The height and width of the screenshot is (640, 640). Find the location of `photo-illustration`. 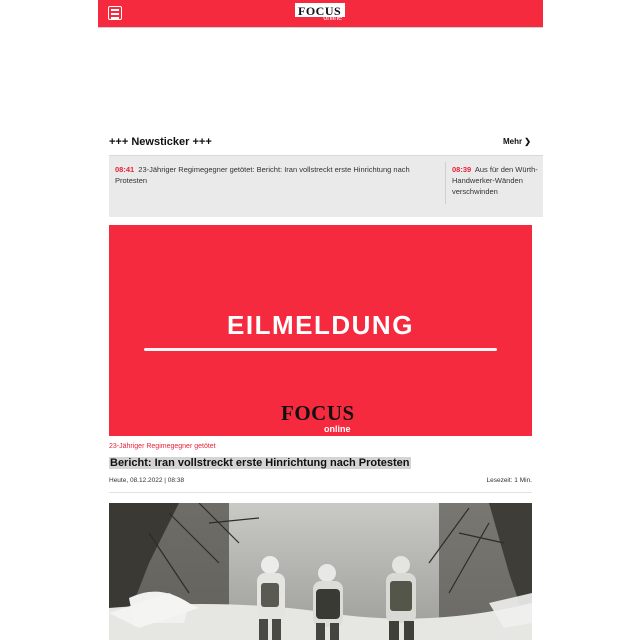

photo-illustration is located at coordinates (320, 571).